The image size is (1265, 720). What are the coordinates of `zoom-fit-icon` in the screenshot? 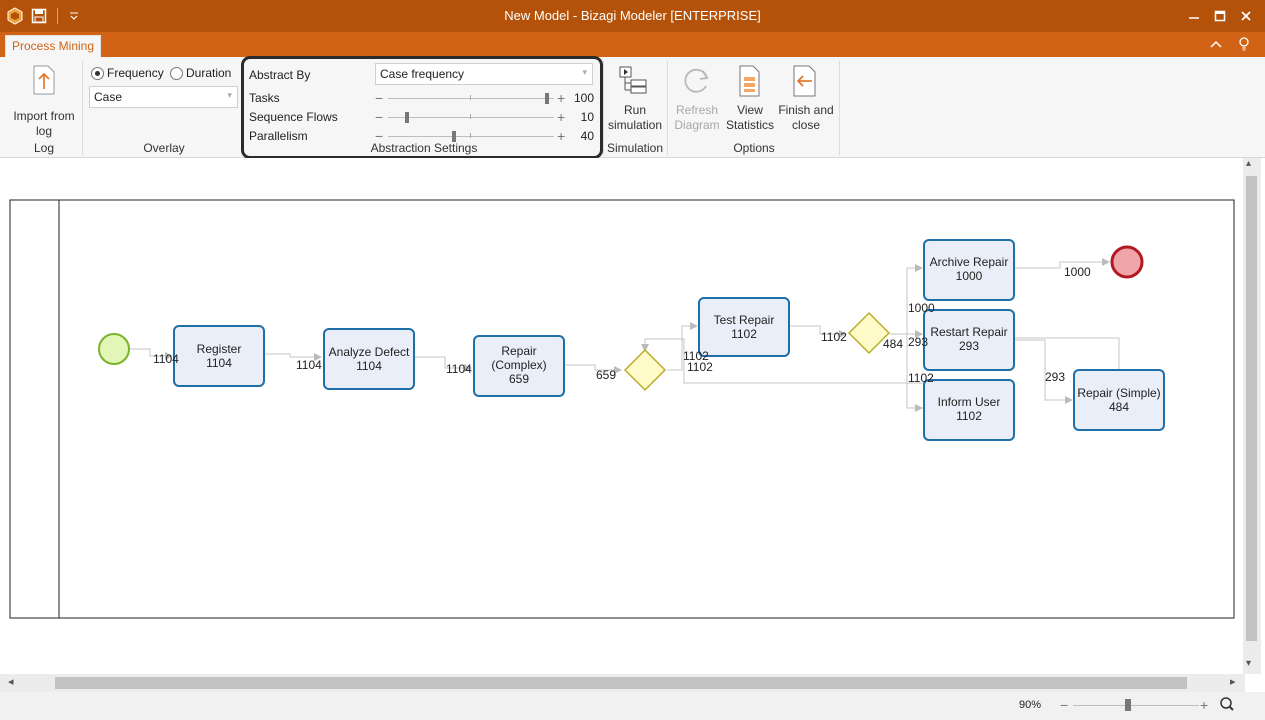 It's located at (1227, 705).